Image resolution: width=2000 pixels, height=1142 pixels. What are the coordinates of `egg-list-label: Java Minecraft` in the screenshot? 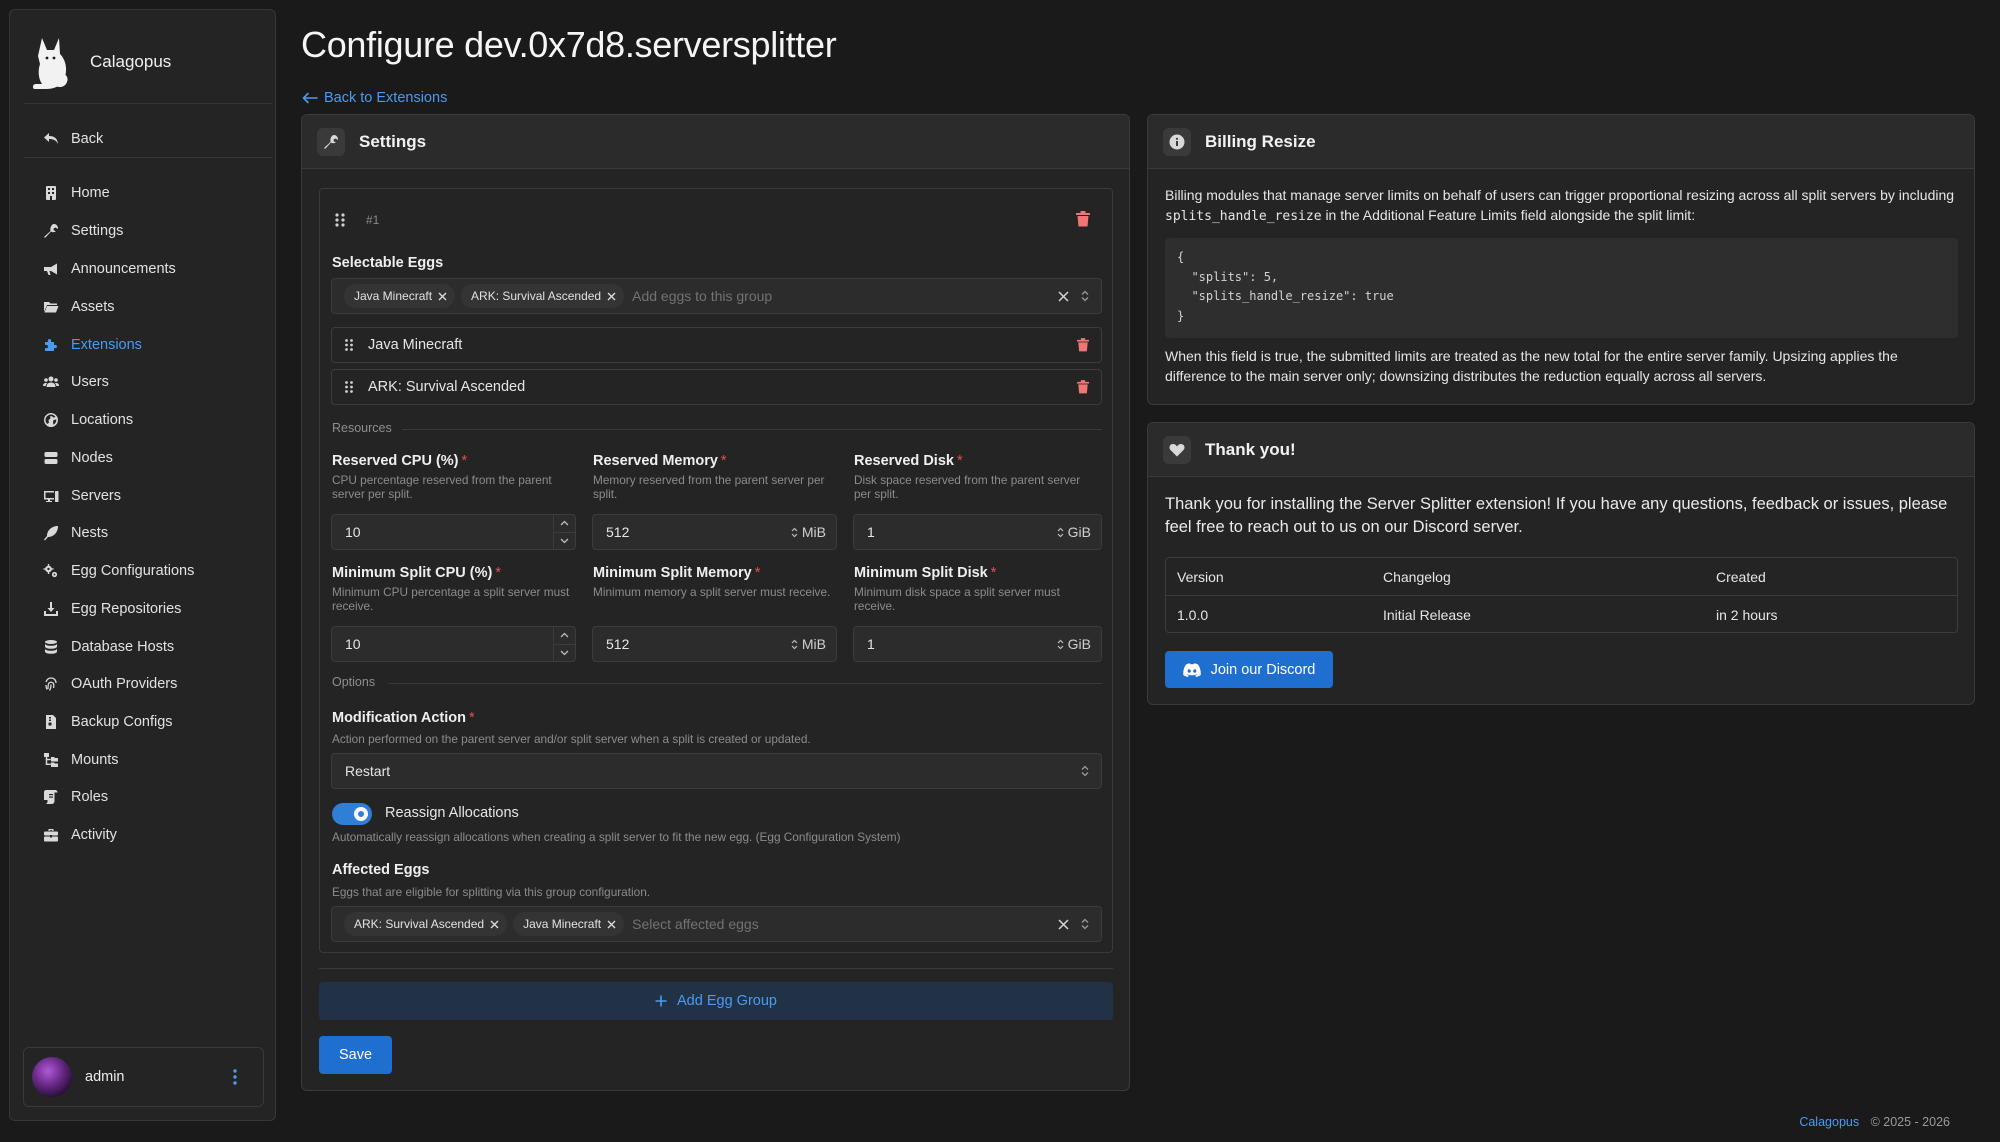 It's located at (415, 345).